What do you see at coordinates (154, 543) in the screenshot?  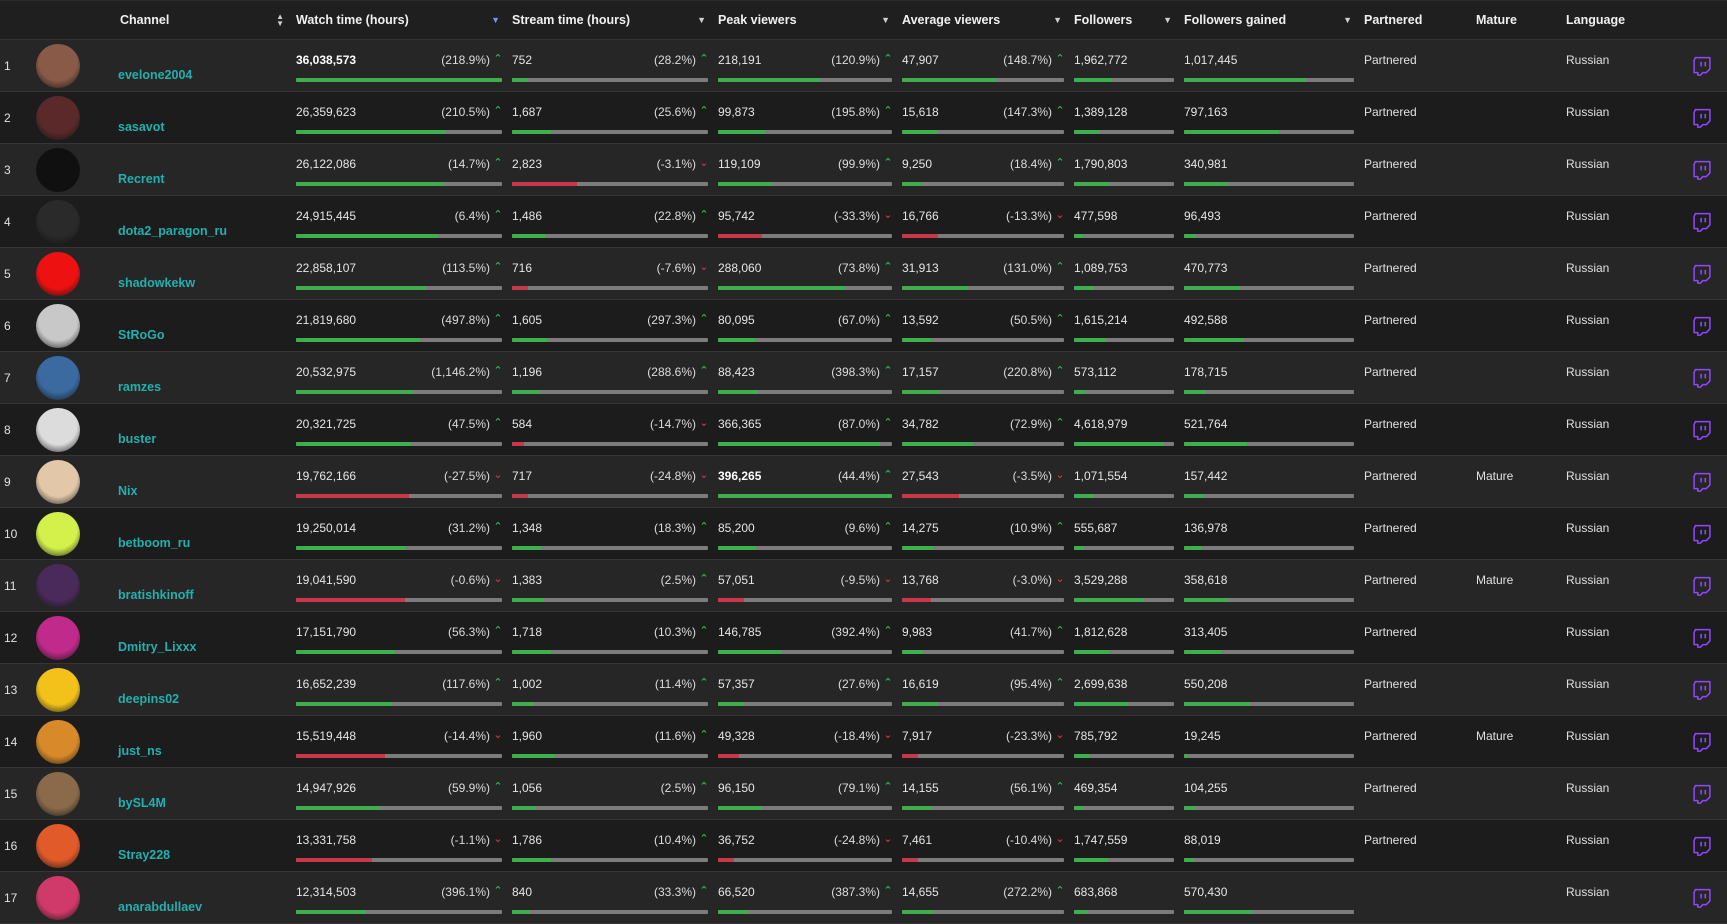 I see `channel-link: betboom_ru` at bounding box center [154, 543].